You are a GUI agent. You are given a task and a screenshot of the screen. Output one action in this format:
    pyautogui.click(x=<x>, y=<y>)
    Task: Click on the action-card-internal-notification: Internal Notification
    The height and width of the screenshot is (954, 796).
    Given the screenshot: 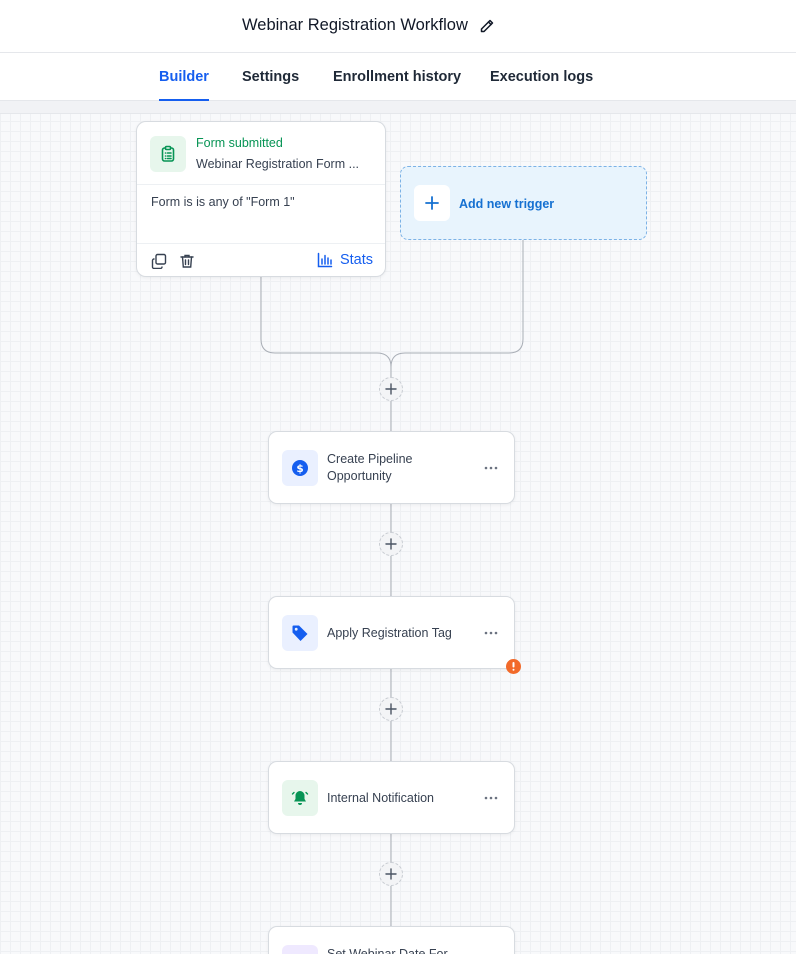 What is the action you would take?
    pyautogui.click(x=391, y=797)
    